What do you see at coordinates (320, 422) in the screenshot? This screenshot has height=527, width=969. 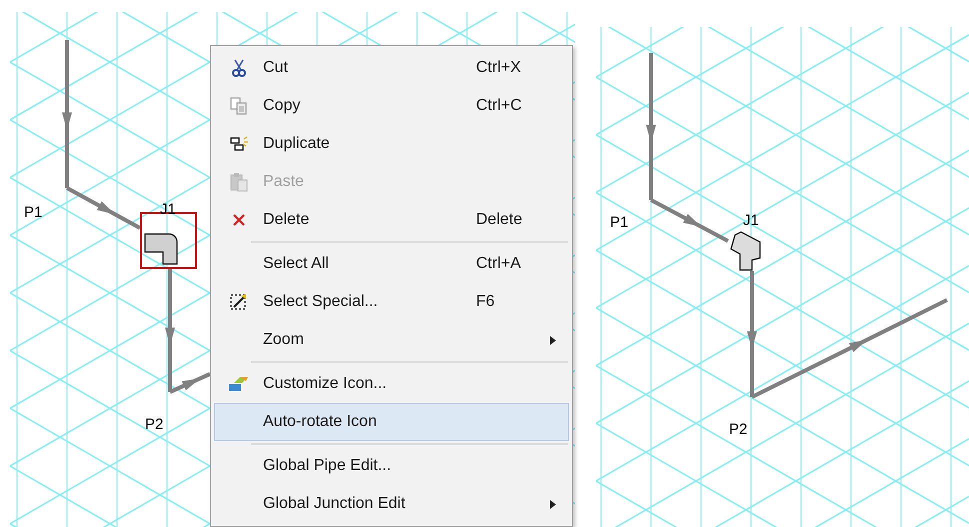 I see `menu-label: Auto-rotate Icon` at bounding box center [320, 422].